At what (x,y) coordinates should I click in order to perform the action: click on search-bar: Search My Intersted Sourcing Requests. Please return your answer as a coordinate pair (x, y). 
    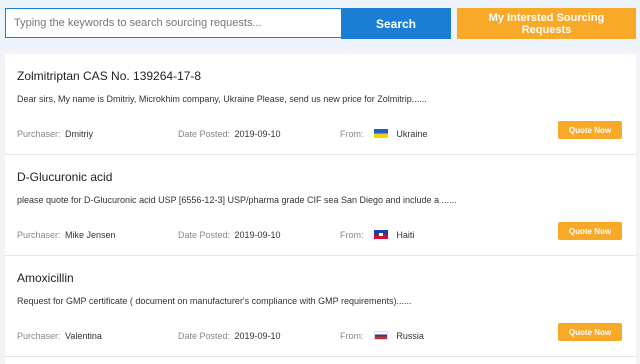
    Looking at the image, I should click on (320, 25).